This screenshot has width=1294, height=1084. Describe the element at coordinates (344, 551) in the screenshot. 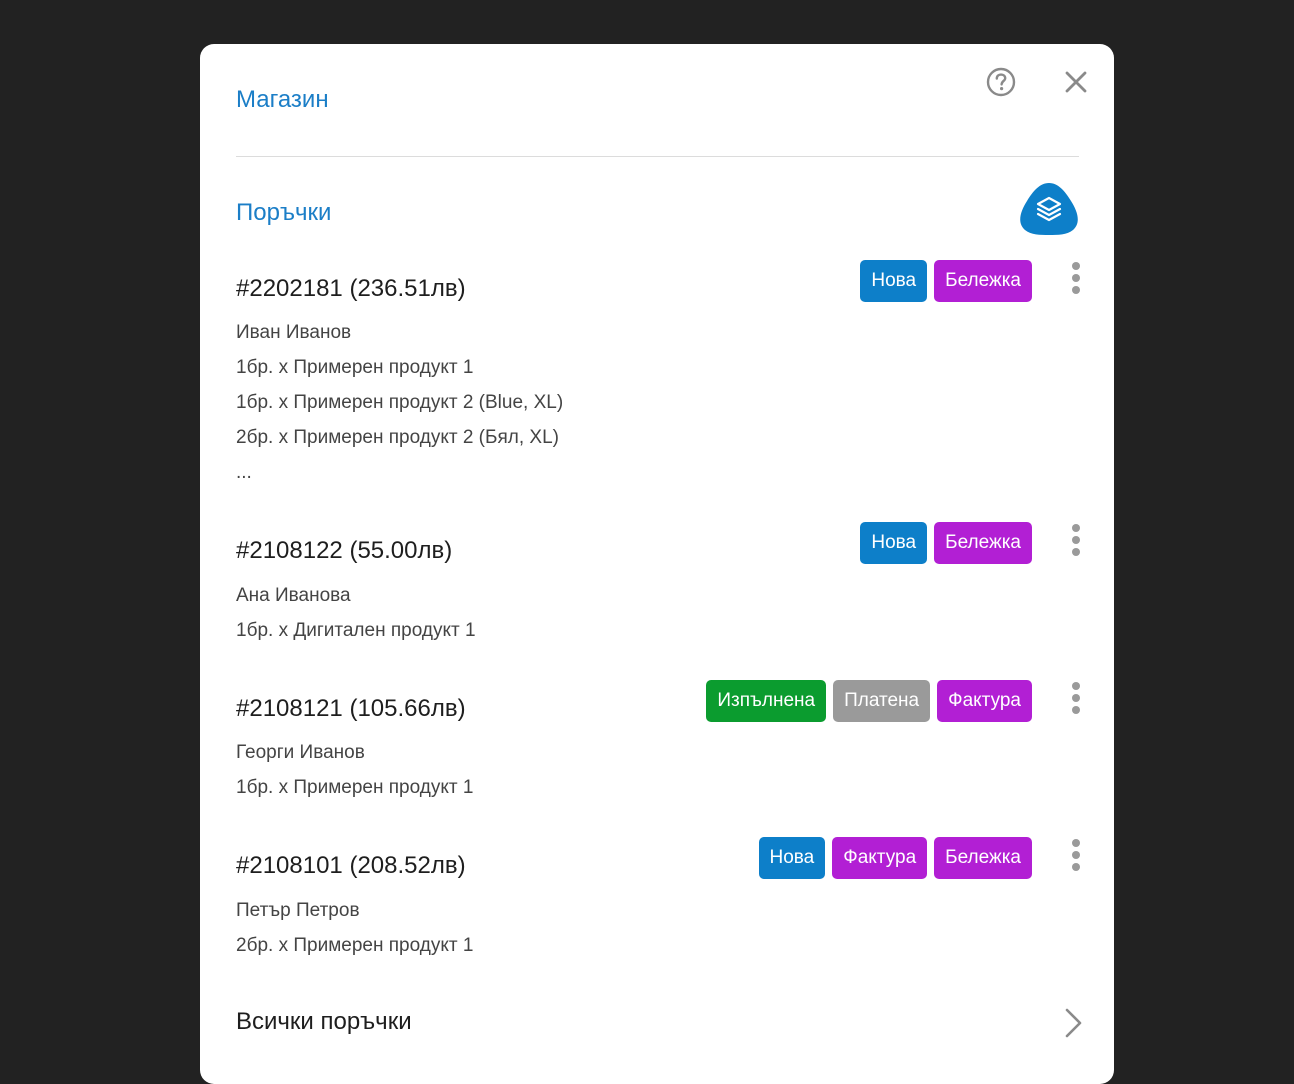

I see `order-title: #2108122 (55.00лв)` at that location.